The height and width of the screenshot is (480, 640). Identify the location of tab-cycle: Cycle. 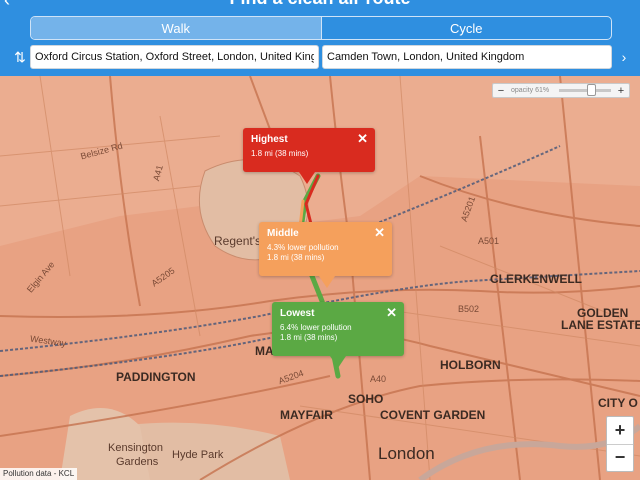
(466, 28).